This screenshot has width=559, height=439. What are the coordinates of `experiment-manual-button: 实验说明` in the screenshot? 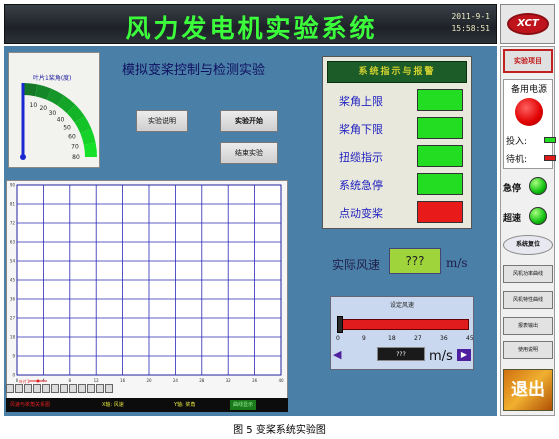 It's located at (162, 121).